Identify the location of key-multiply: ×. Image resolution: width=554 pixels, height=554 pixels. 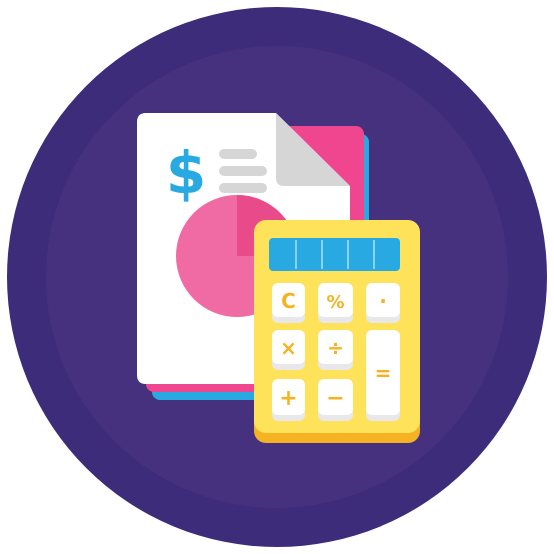
(288, 350).